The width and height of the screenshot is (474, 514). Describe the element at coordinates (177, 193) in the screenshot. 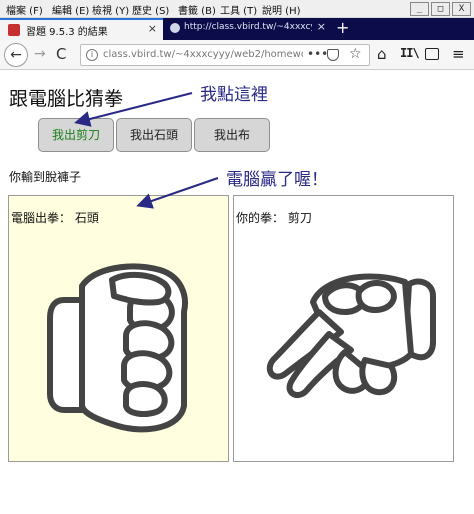

I see `arrow-to-computer-panel` at that location.